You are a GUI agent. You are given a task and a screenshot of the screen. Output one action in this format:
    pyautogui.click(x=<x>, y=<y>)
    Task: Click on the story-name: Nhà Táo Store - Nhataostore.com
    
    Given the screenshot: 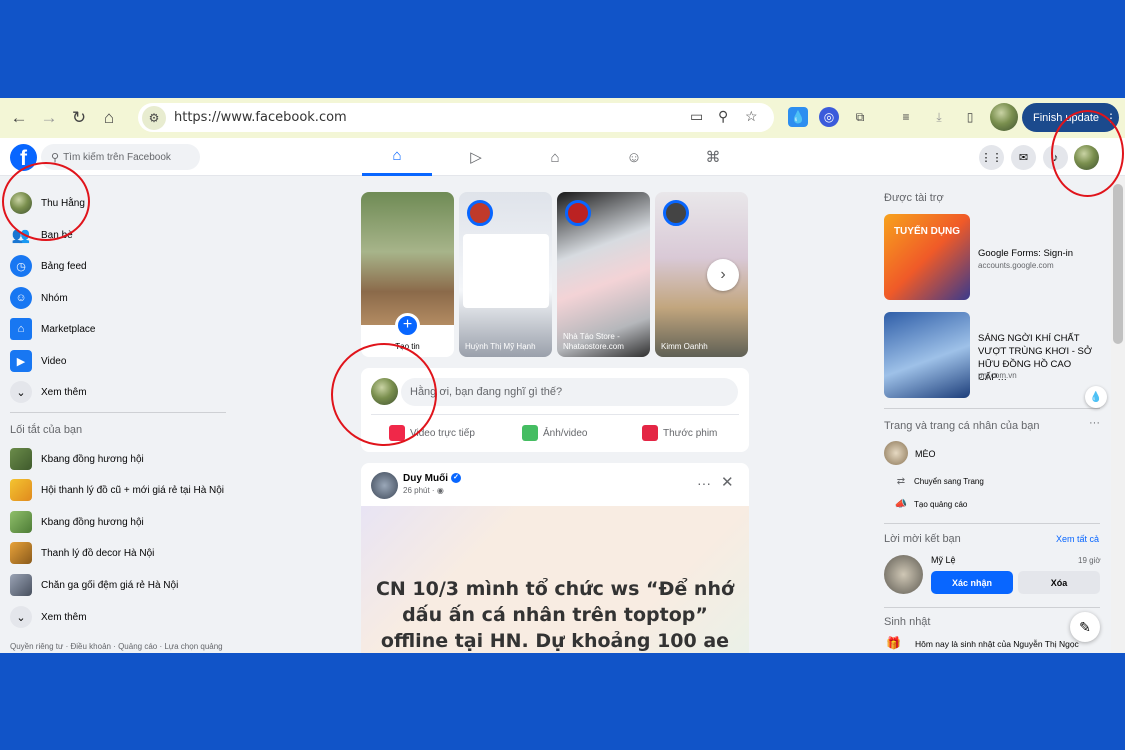 What is the action you would take?
    pyautogui.click(x=593, y=341)
    